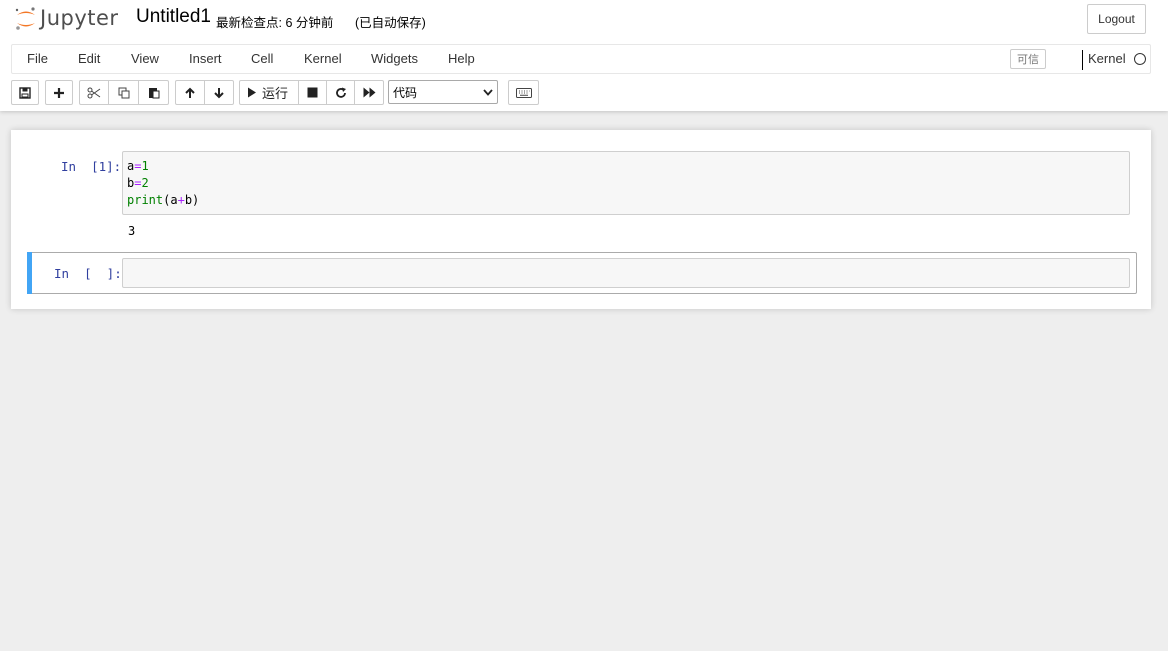  What do you see at coordinates (262, 58) in the screenshot?
I see `menu-cell: Cell` at bounding box center [262, 58].